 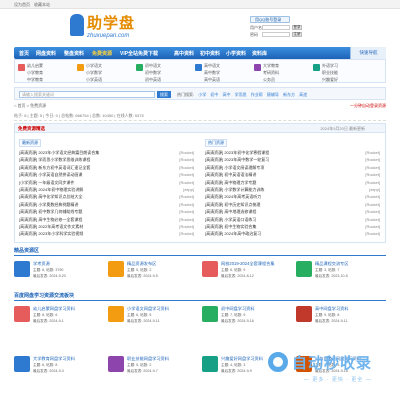 What do you see at coordinates (48, 204) in the screenshot?
I see `list-item-title: [高清资源] 小学奥数经典例题精讲` at bounding box center [48, 204].